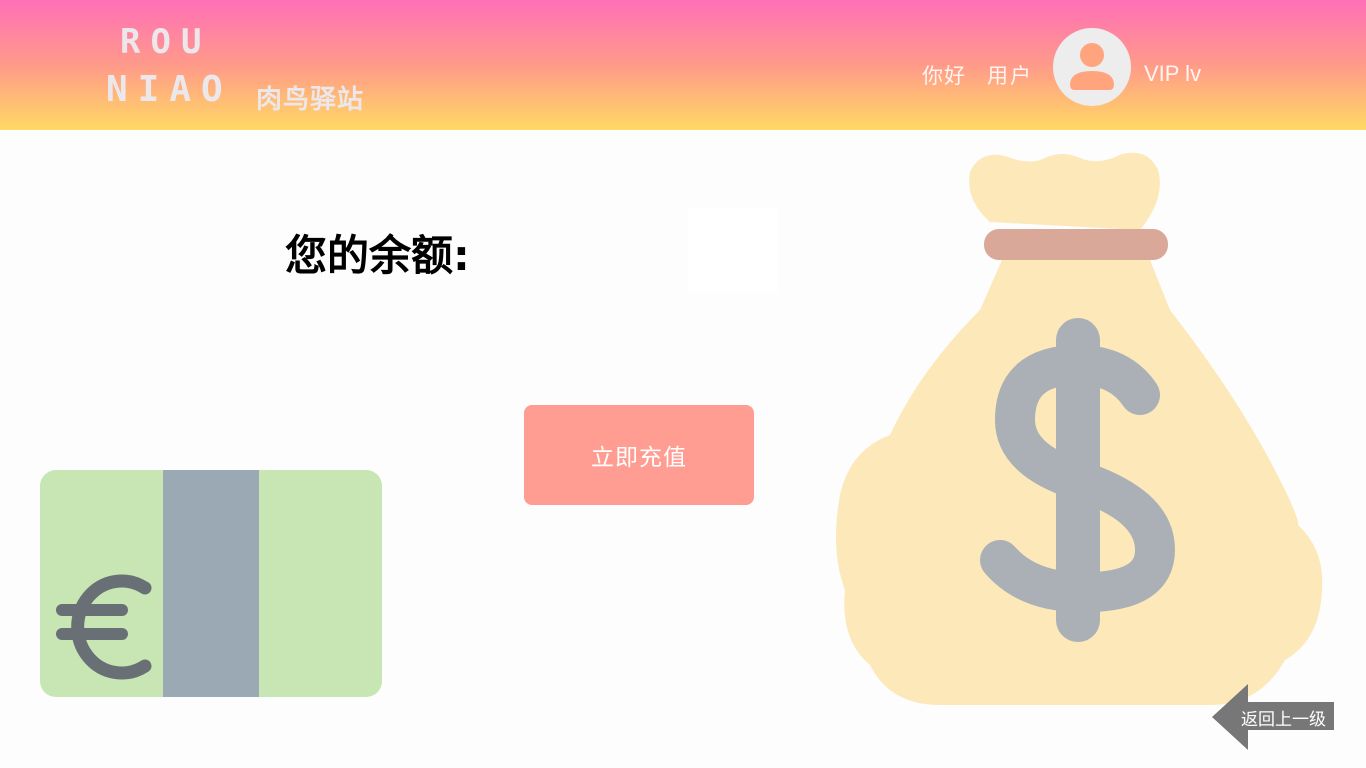 This screenshot has height=768, width=1366. I want to click on balance-label: 您的余额:, so click(377, 255).